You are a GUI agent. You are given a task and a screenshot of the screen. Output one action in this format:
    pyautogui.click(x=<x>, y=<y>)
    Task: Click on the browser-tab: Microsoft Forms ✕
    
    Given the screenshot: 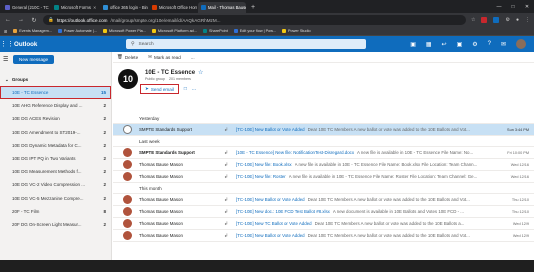 What is the action you would take?
    pyautogui.click(x=75, y=7)
    